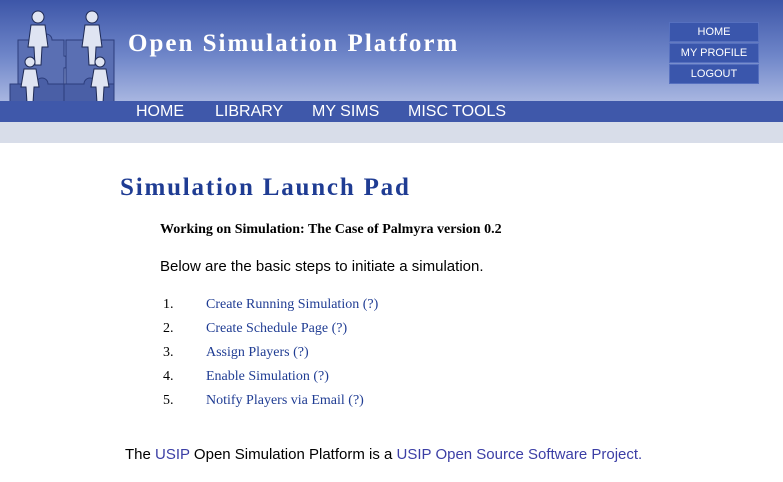 The image size is (783, 482). What do you see at coordinates (457, 111) in the screenshot?
I see `nav-item-misc-tools: MISC TOOLS` at bounding box center [457, 111].